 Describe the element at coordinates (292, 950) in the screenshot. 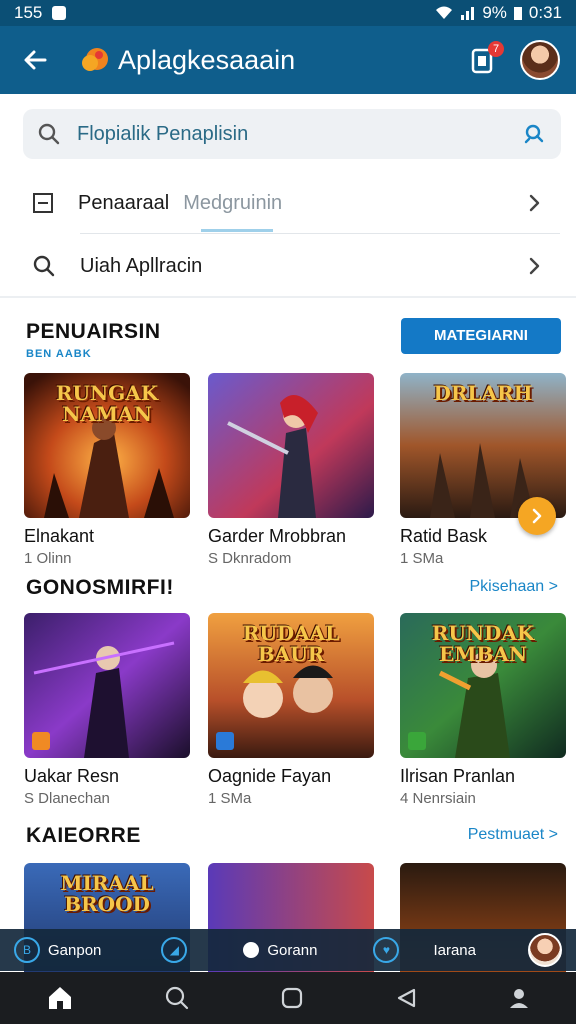

I see `player-item-2-label: Gorann` at that location.